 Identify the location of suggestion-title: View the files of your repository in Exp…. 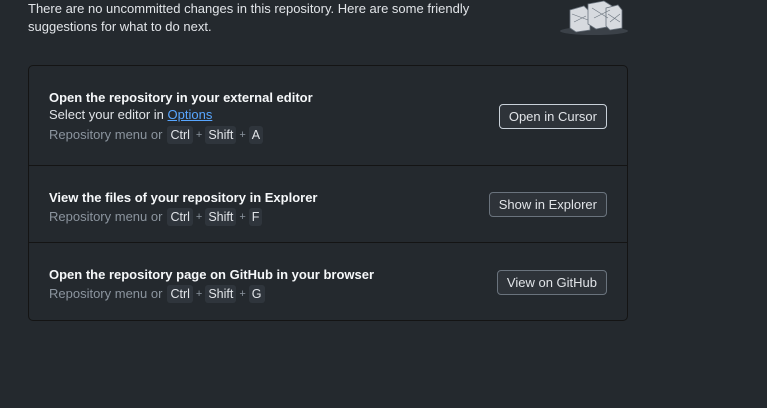
(183, 197).